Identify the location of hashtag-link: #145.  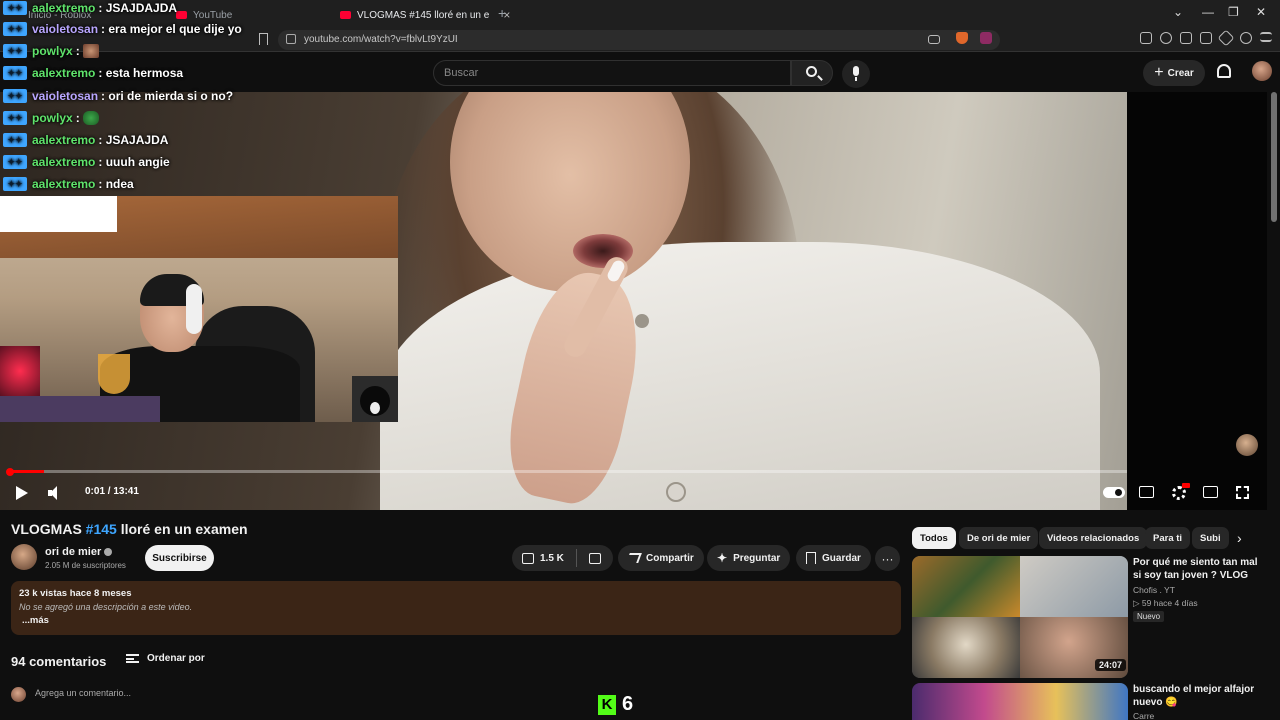
(101, 529).